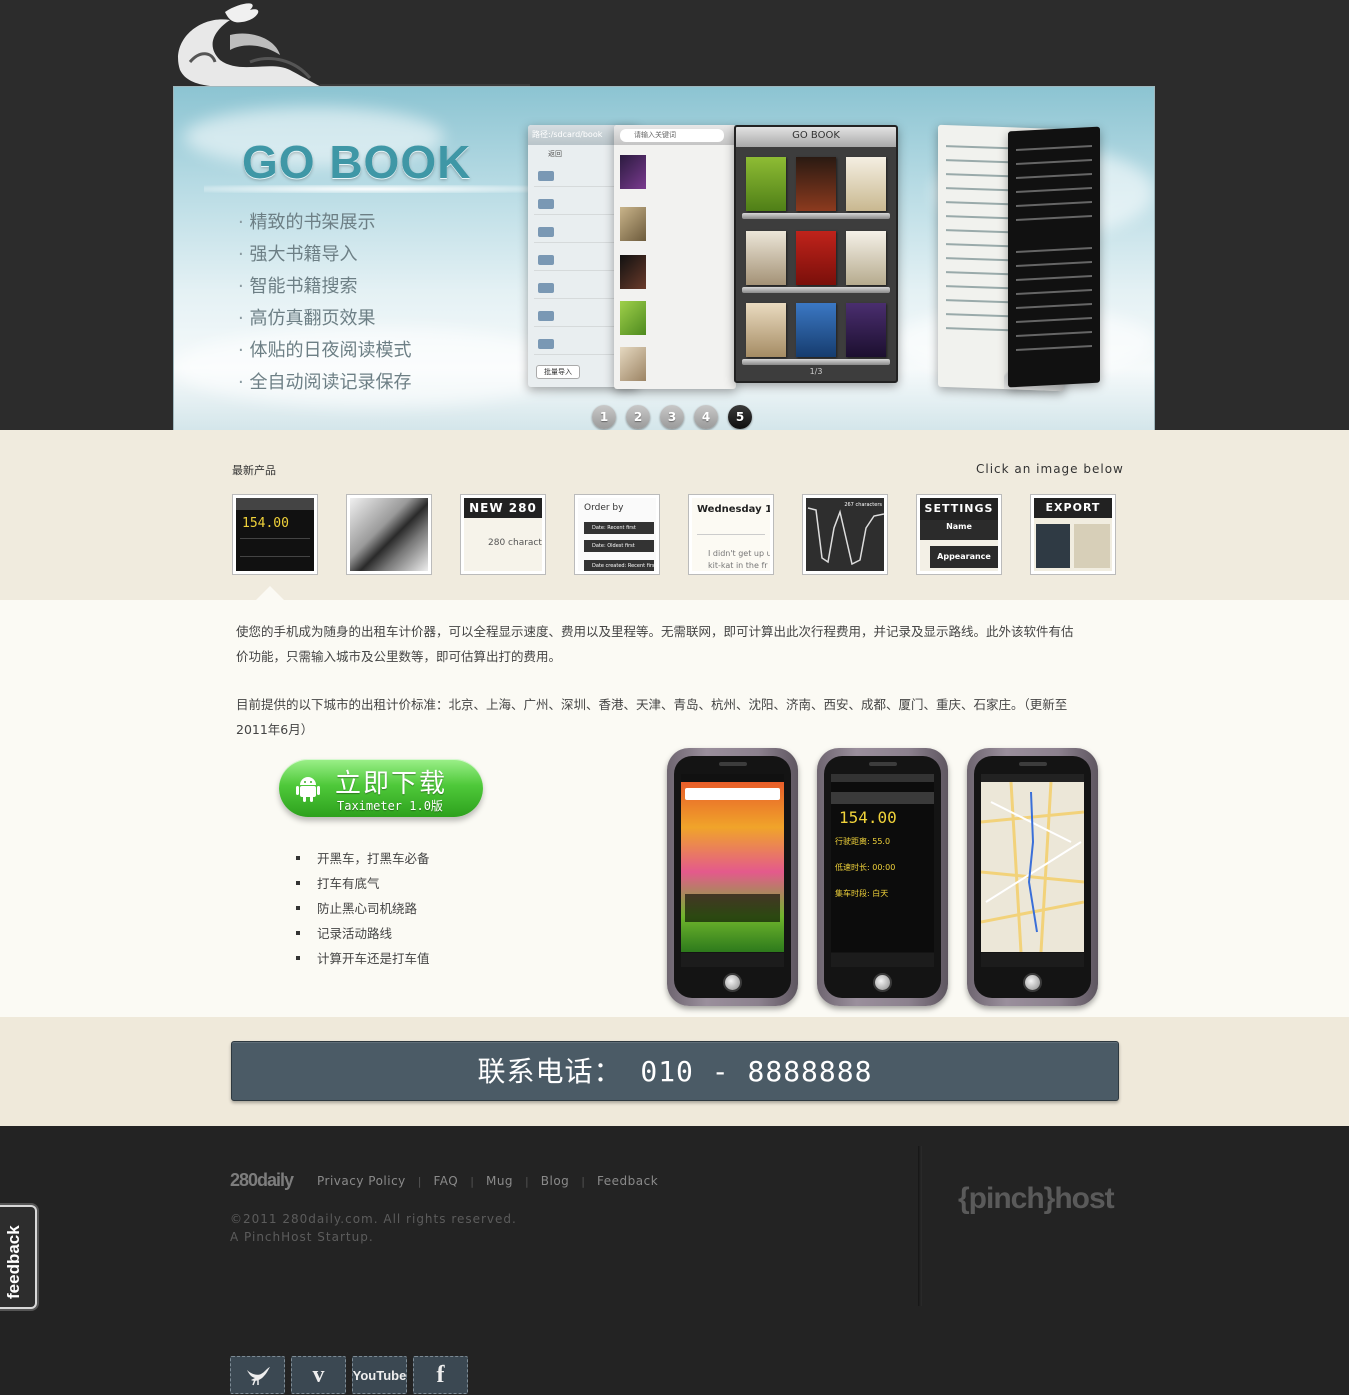 The height and width of the screenshot is (1395, 1349). I want to click on products-hint: Click an image below, so click(1050, 469).